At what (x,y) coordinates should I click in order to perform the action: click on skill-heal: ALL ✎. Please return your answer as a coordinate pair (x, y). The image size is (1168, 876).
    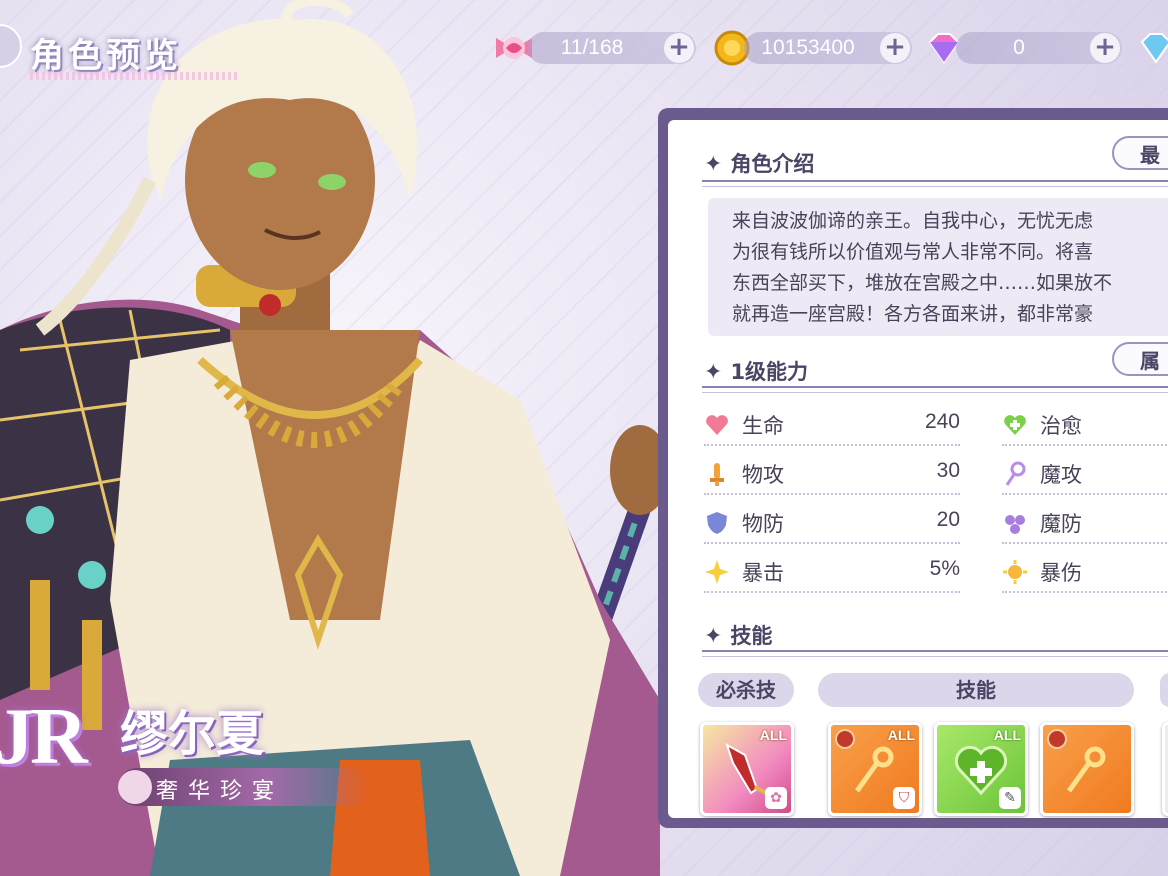
    Looking at the image, I should click on (981, 769).